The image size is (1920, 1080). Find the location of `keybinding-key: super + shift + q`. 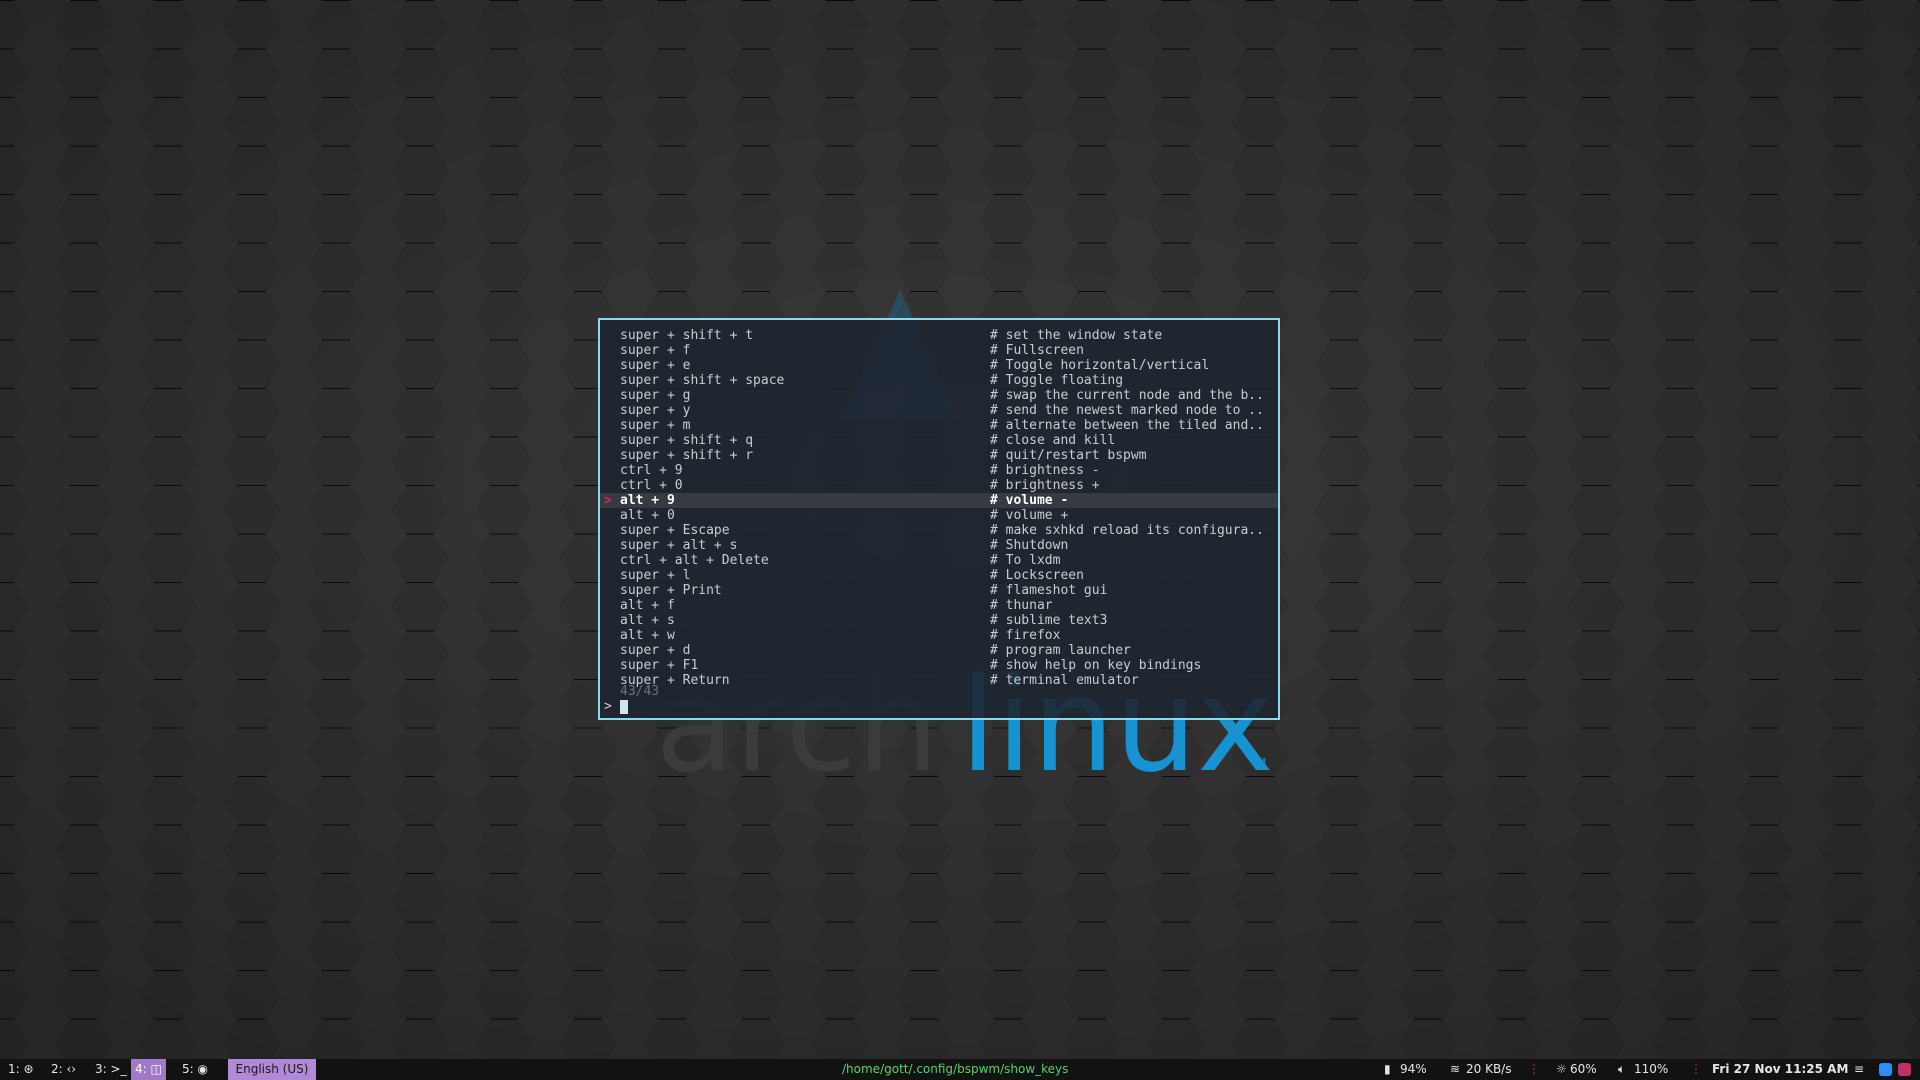

keybinding-key: super + shift + q is located at coordinates (687, 440).